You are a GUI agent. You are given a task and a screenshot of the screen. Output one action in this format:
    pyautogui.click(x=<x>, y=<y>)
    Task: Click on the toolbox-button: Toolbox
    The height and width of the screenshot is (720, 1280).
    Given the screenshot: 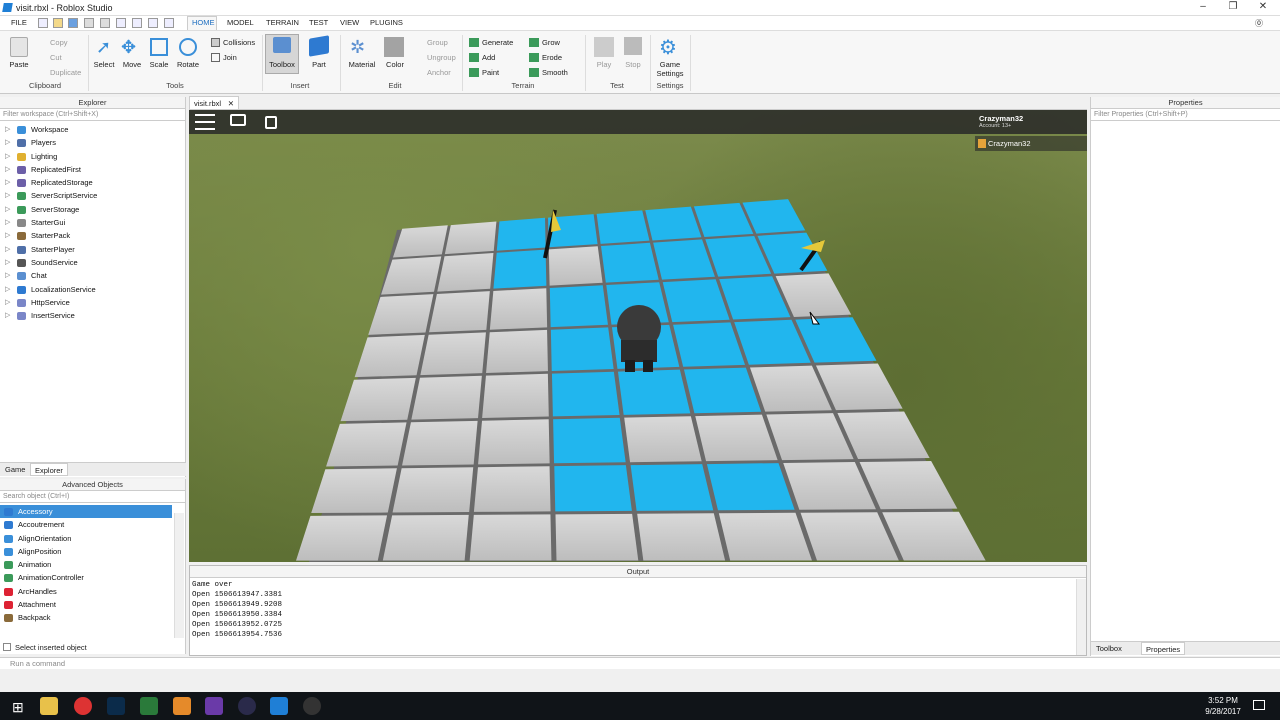 What is the action you would take?
    pyautogui.click(x=282, y=64)
    